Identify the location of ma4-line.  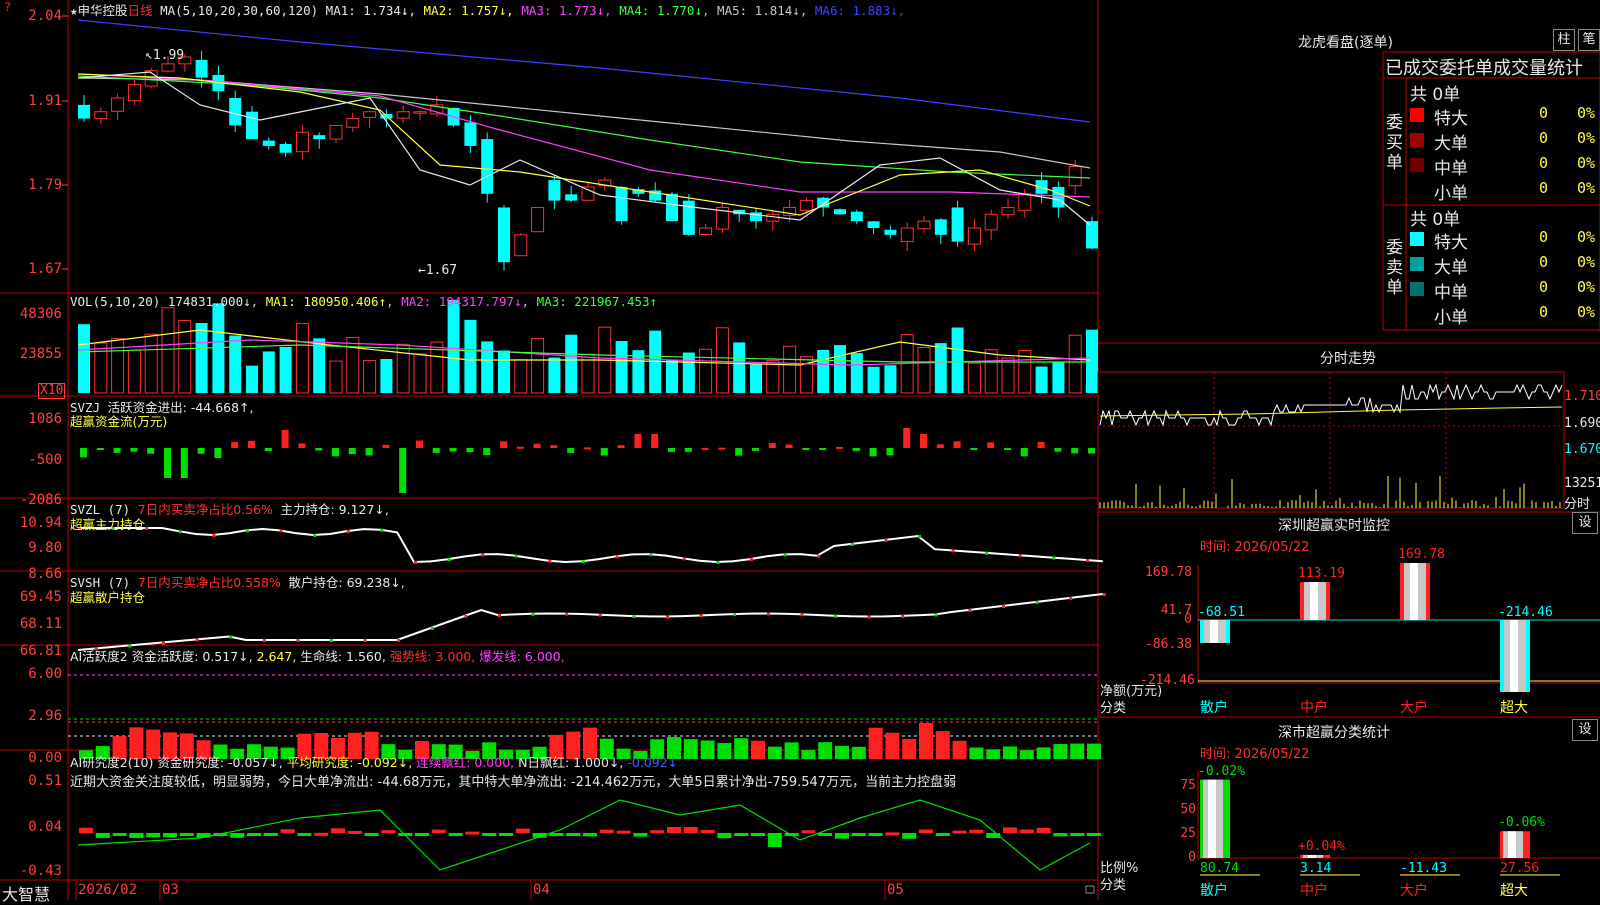
(584, 127).